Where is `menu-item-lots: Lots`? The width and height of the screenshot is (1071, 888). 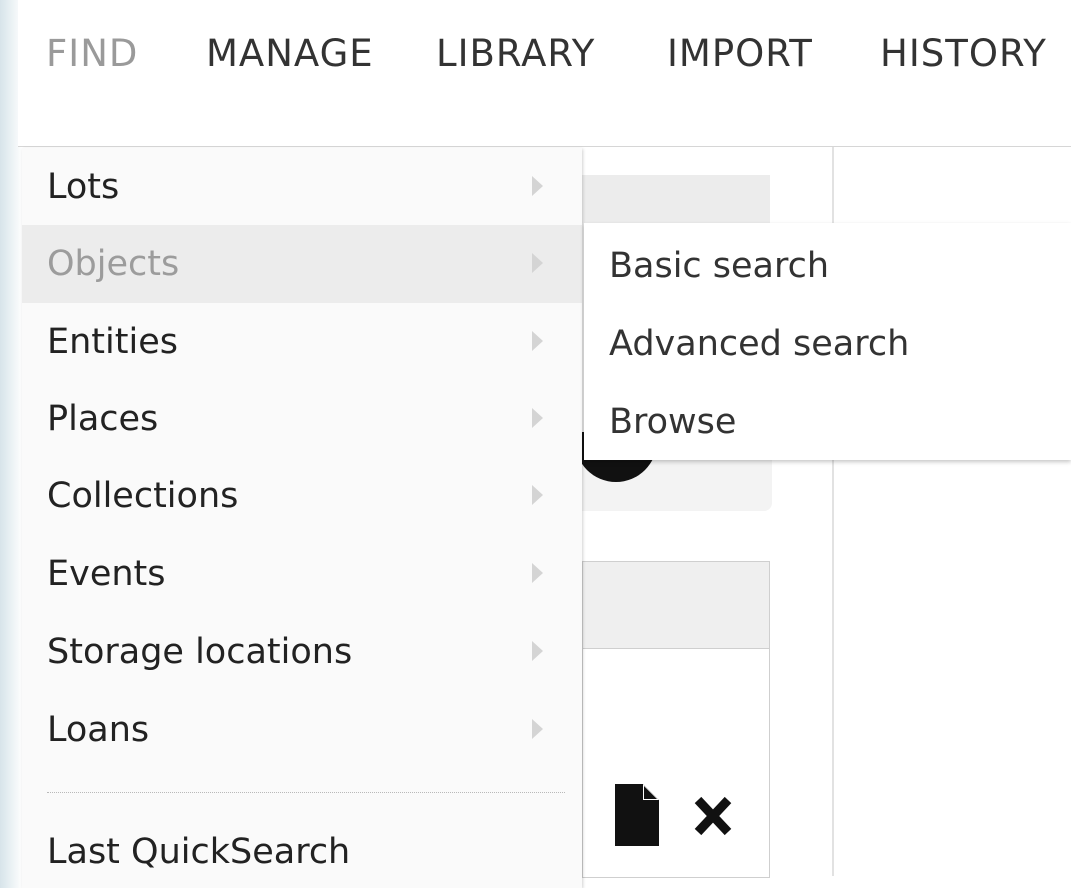
menu-item-lots: Lots is located at coordinates (302, 187).